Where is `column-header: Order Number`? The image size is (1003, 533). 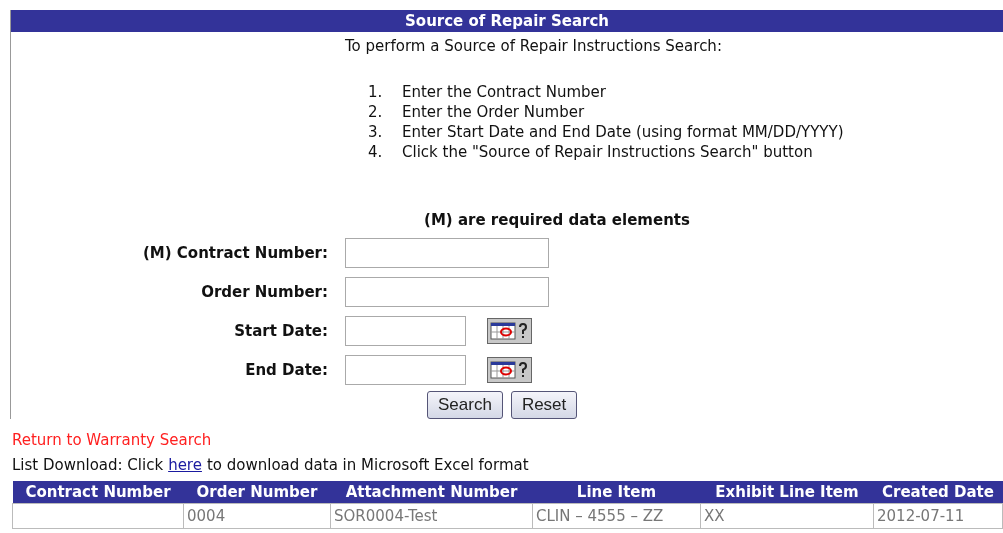 column-header: Order Number is located at coordinates (257, 492).